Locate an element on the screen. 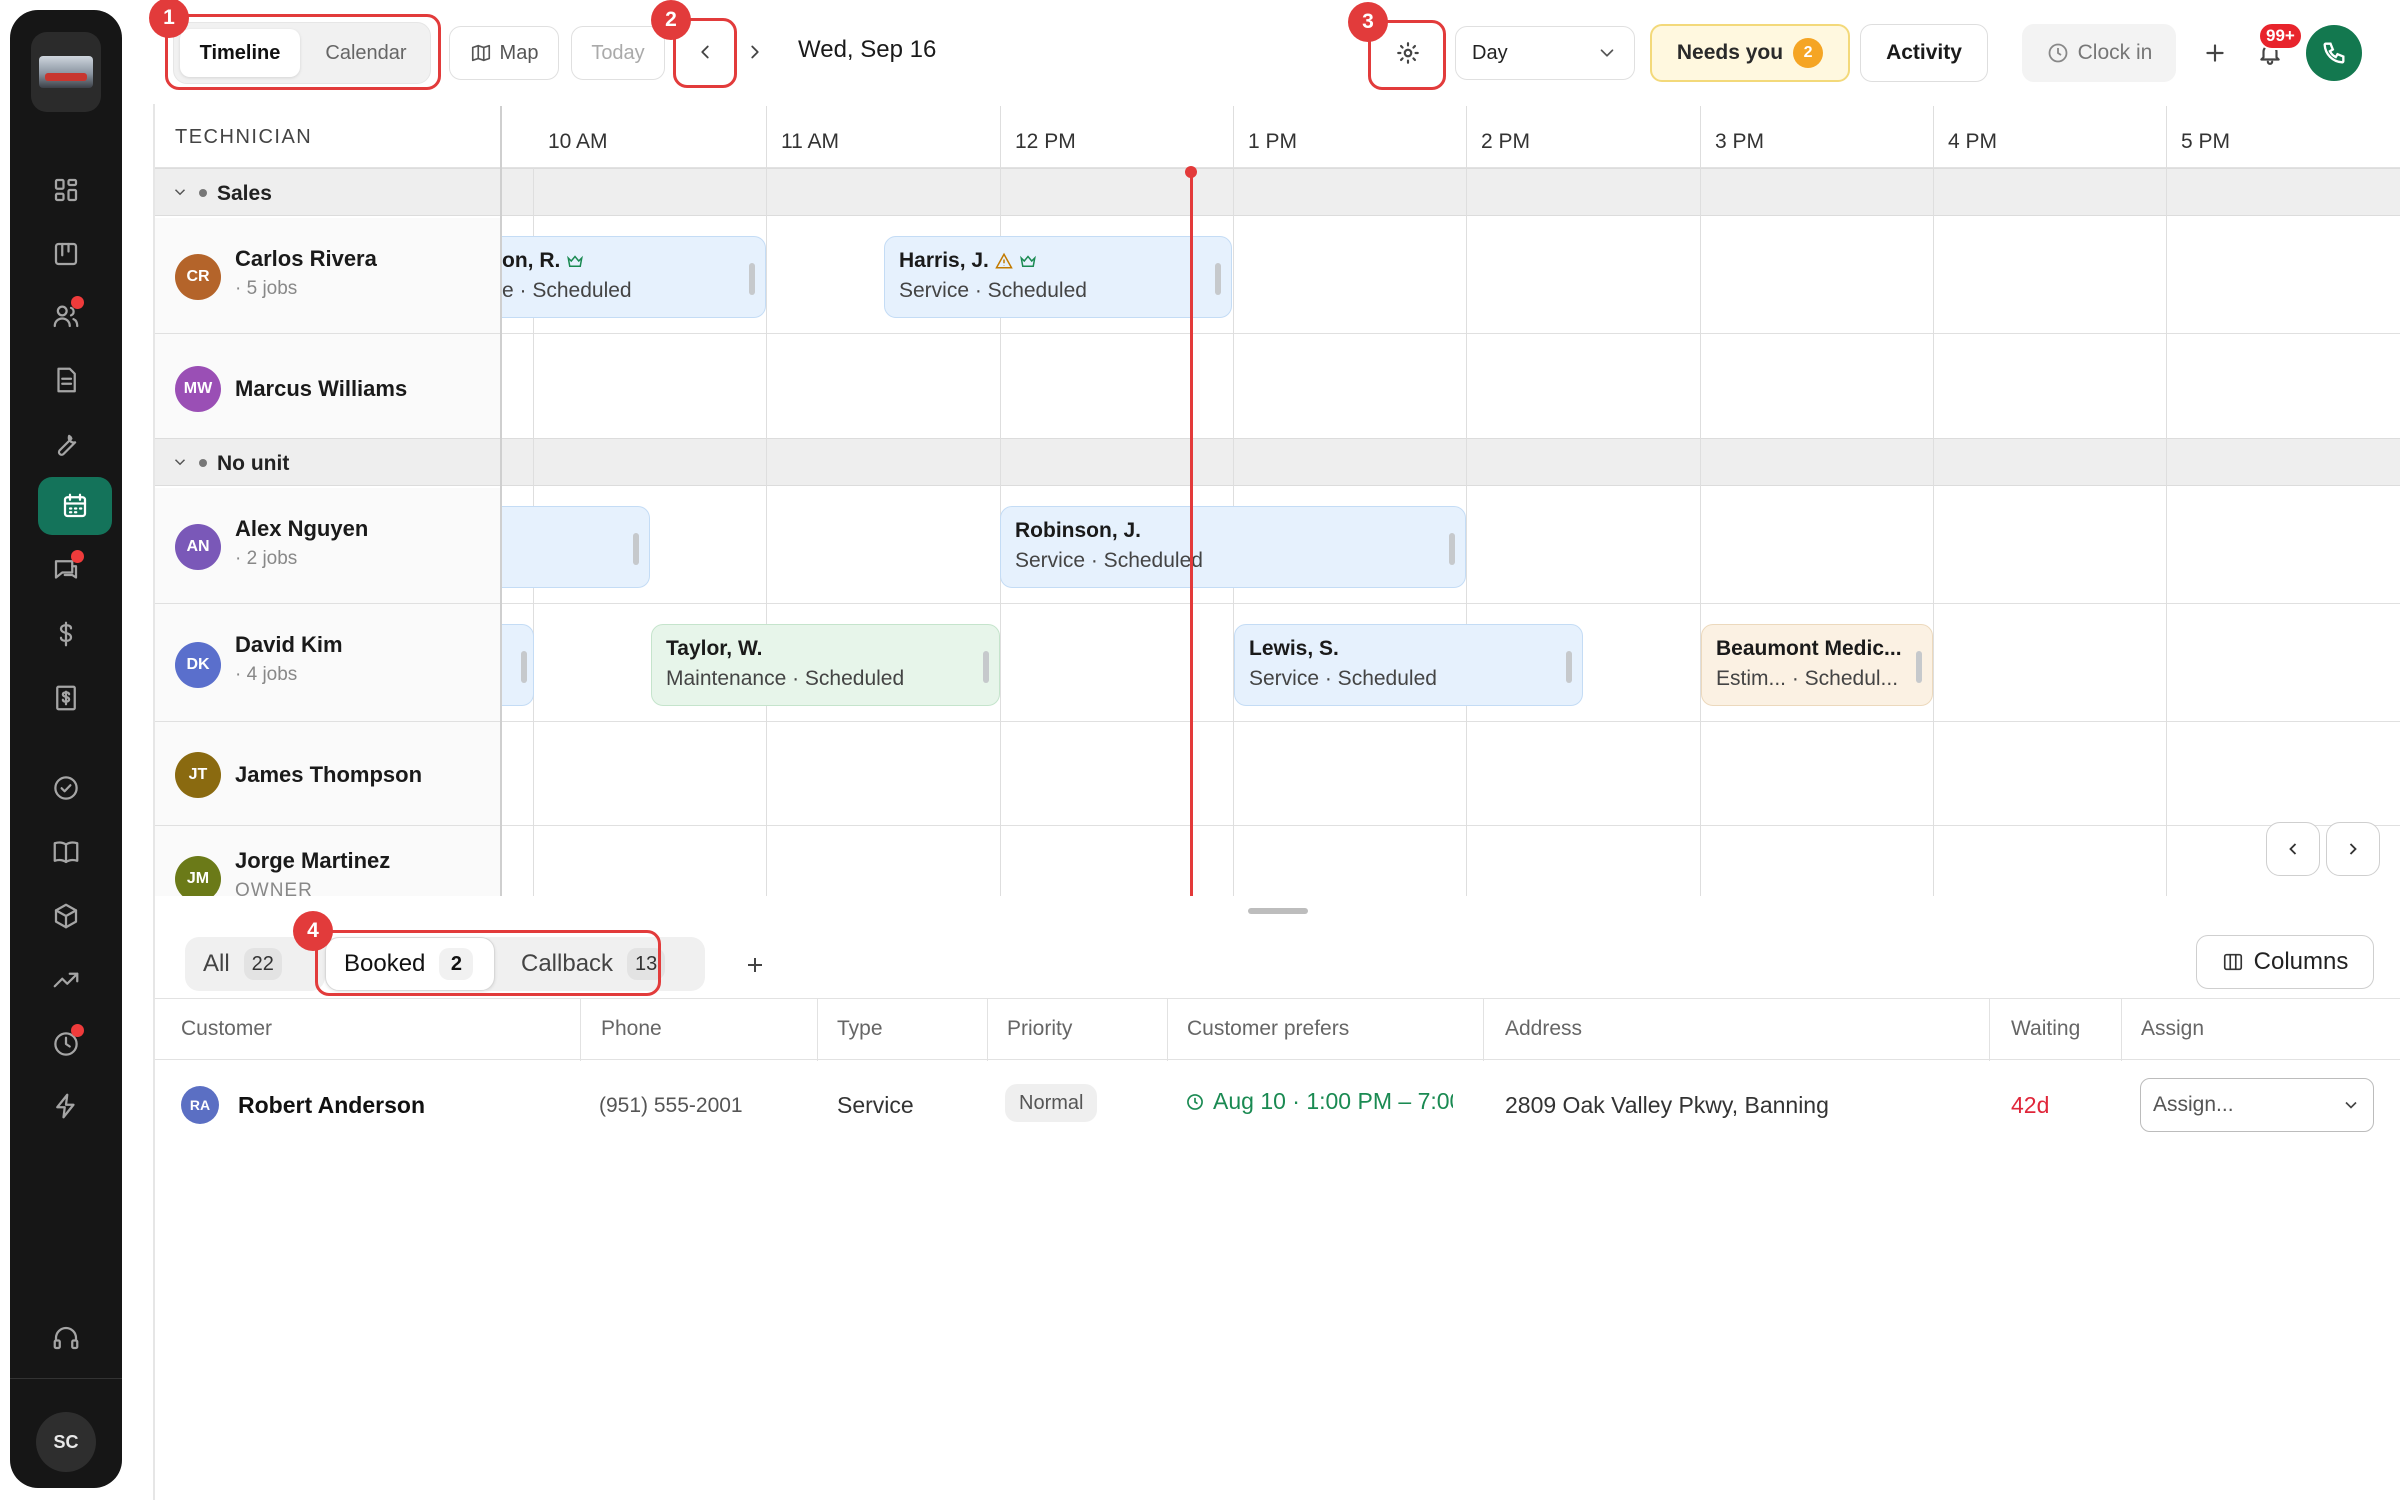 This screenshot has height=1500, width=2400. columns-button: Columns is located at coordinates (2285, 962).